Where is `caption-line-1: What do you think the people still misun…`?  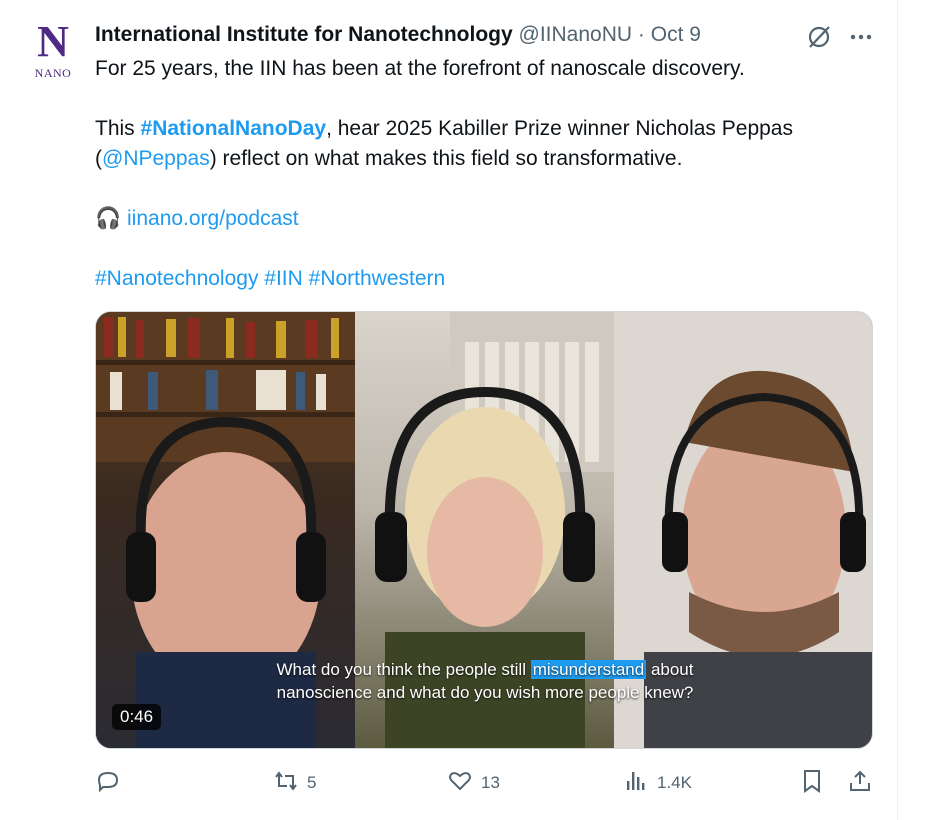
caption-line-1: What do you think the people still misun… is located at coordinates (484, 669).